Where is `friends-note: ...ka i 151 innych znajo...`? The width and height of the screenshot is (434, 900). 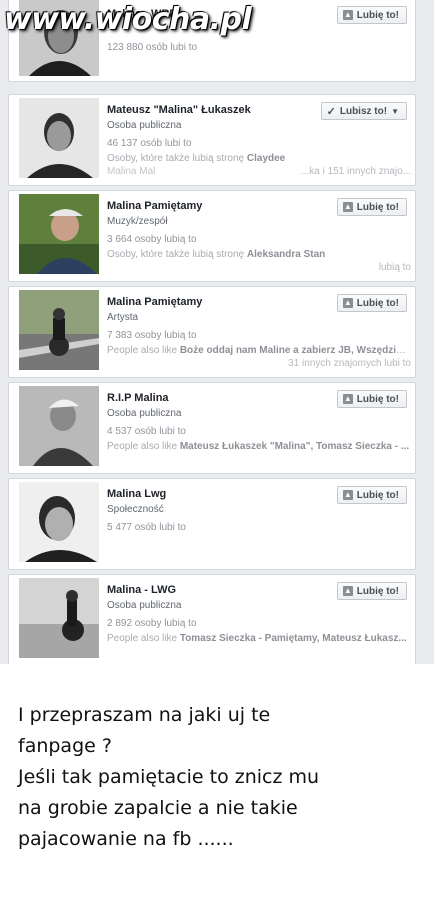
friends-note: ...ka i 151 innych znajo... is located at coordinates (355, 171).